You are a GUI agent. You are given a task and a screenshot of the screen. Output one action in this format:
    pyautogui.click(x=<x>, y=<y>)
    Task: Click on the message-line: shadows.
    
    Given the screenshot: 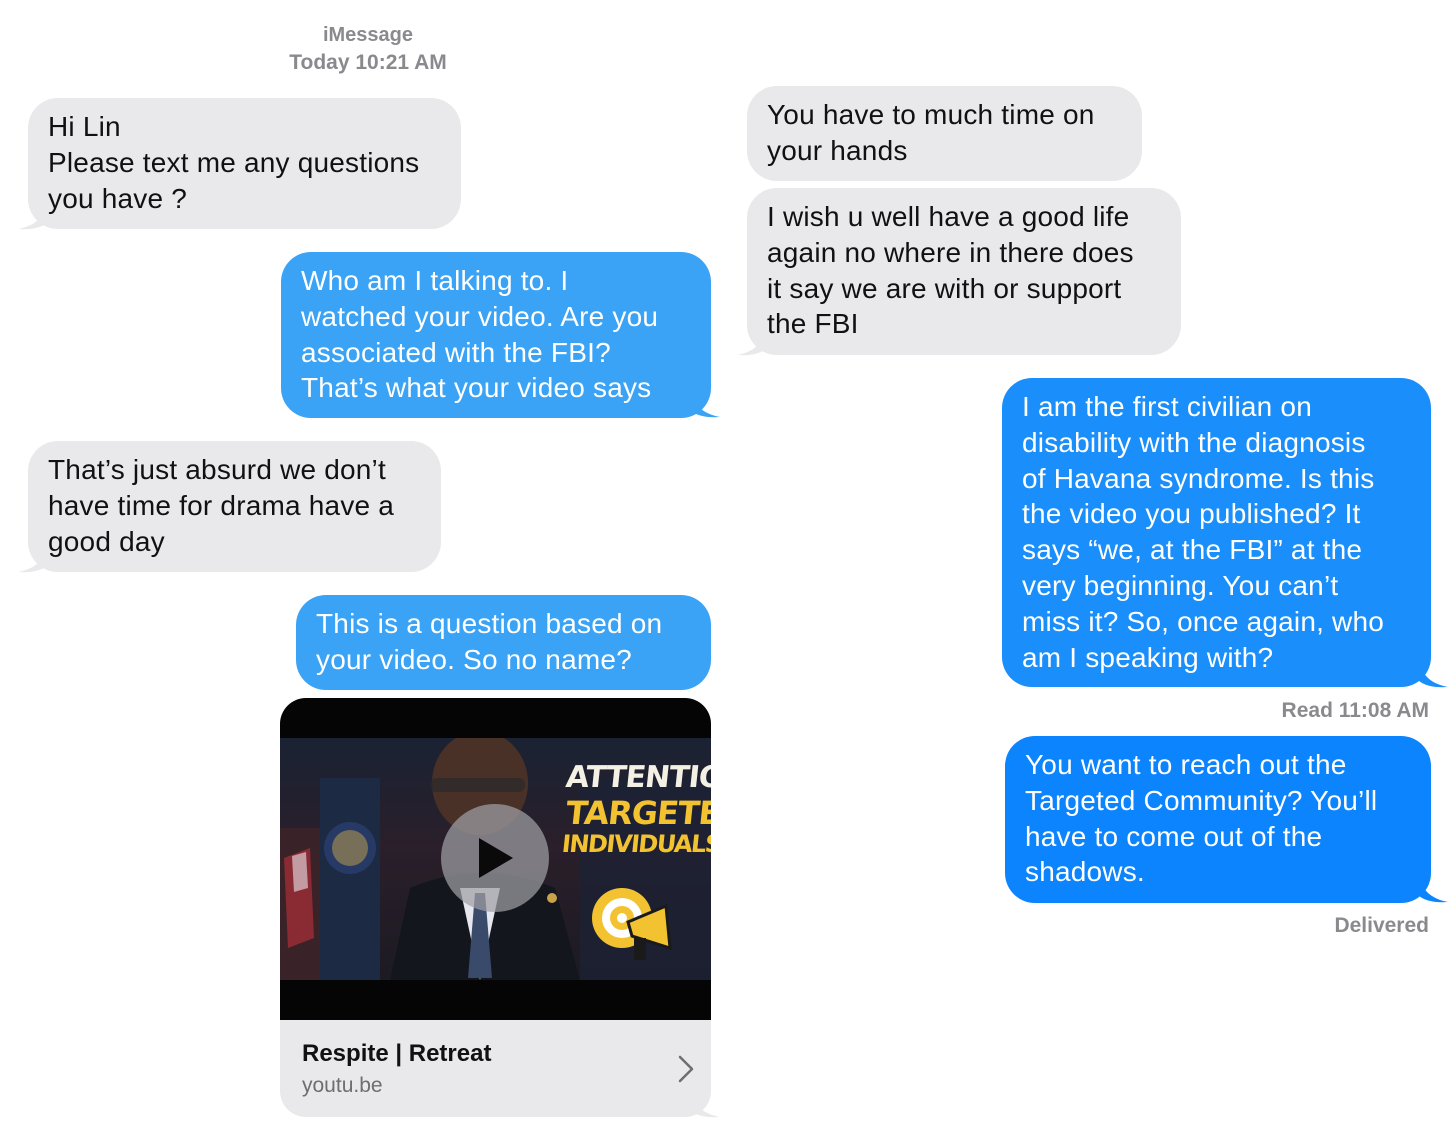 What is the action you would take?
    pyautogui.click(x=1085, y=872)
    